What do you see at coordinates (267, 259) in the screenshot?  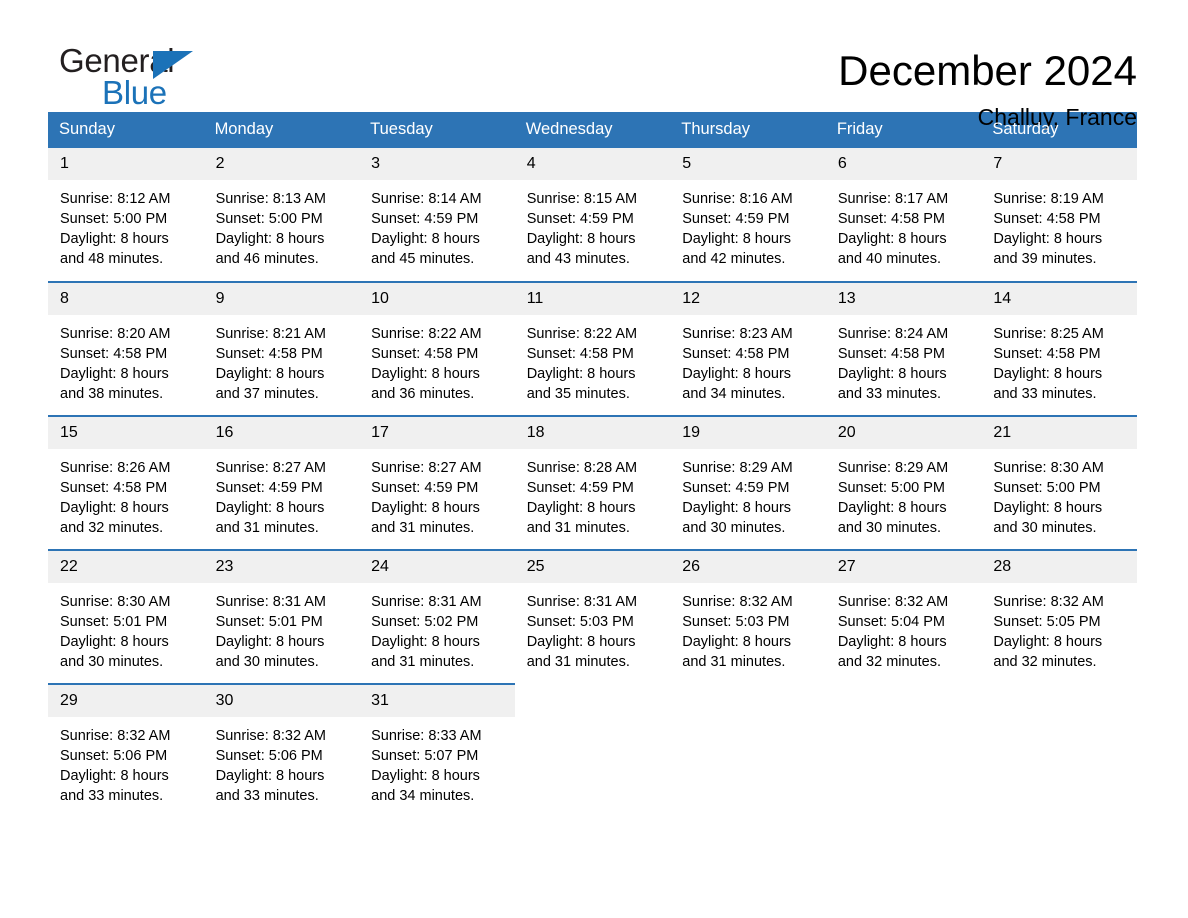 I see `daylight-duration-line2: and 46 minutes.` at bounding box center [267, 259].